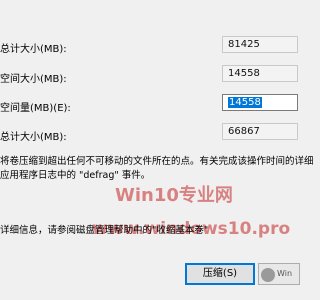  Describe the element at coordinates (75, 175) in the screenshot. I see `shrink-note-line2: 应用程序日志中的 "defrag" 事件。` at that location.